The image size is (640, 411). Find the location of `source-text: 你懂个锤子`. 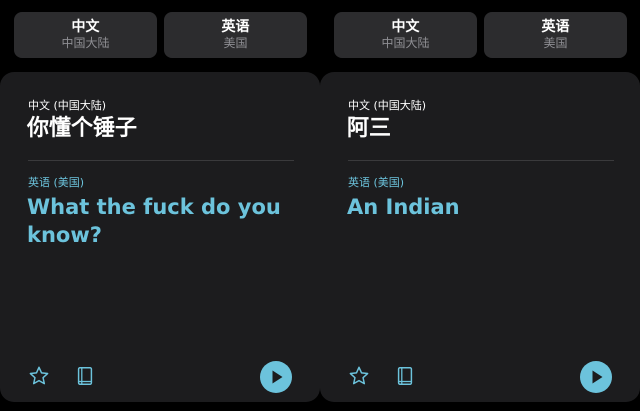

source-text: 你懂个锤子 is located at coordinates (82, 128).